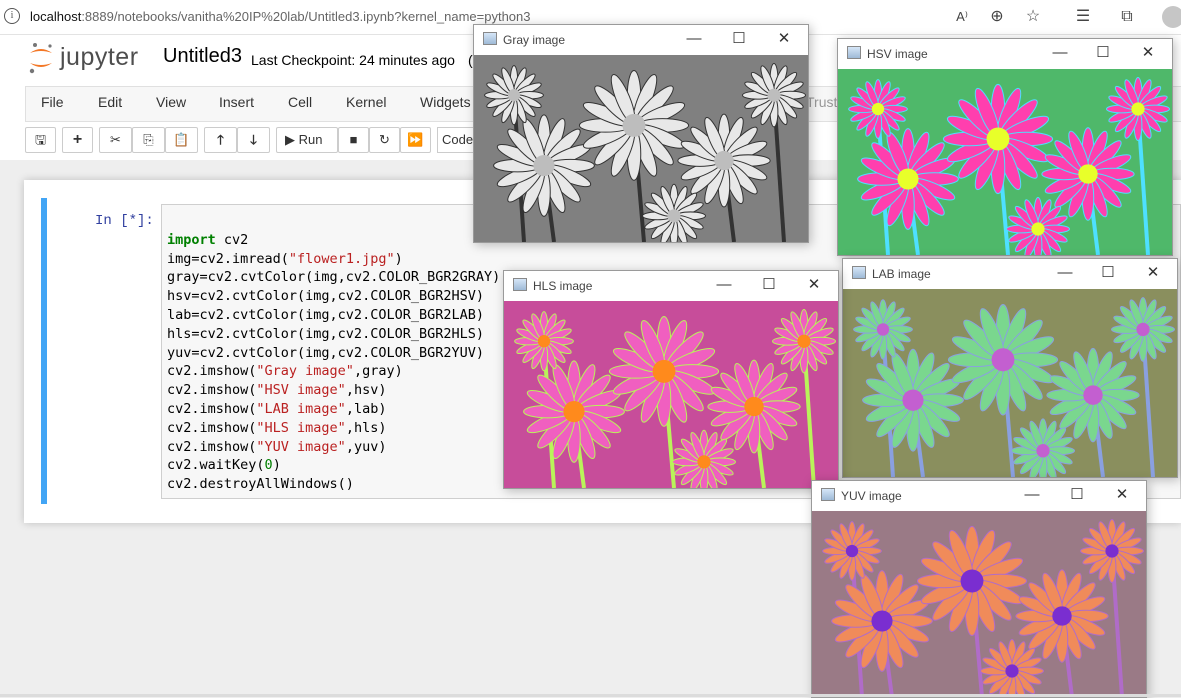  Describe the element at coordinates (277, 427) in the screenshot. I see `code-line: cv2.imshow("HLS image",hls)` at that location.